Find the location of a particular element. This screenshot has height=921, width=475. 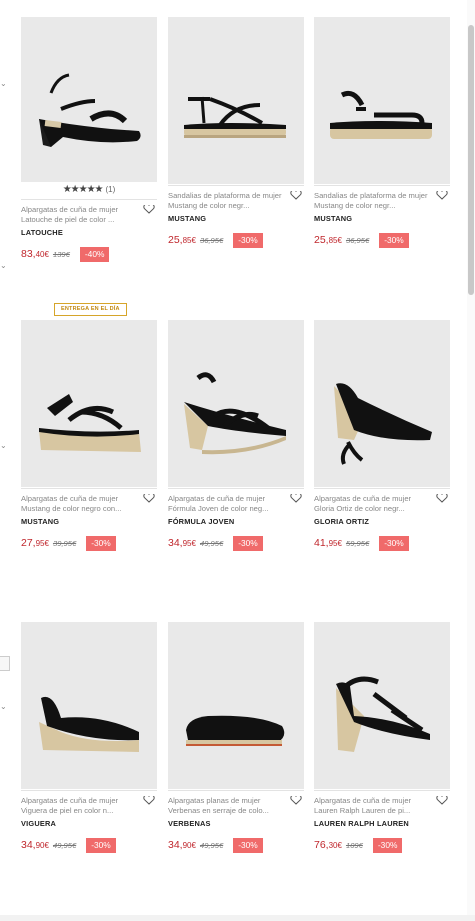

same-day-delivery-badge: ENTREGA EN EL DÍA is located at coordinates (90, 309).